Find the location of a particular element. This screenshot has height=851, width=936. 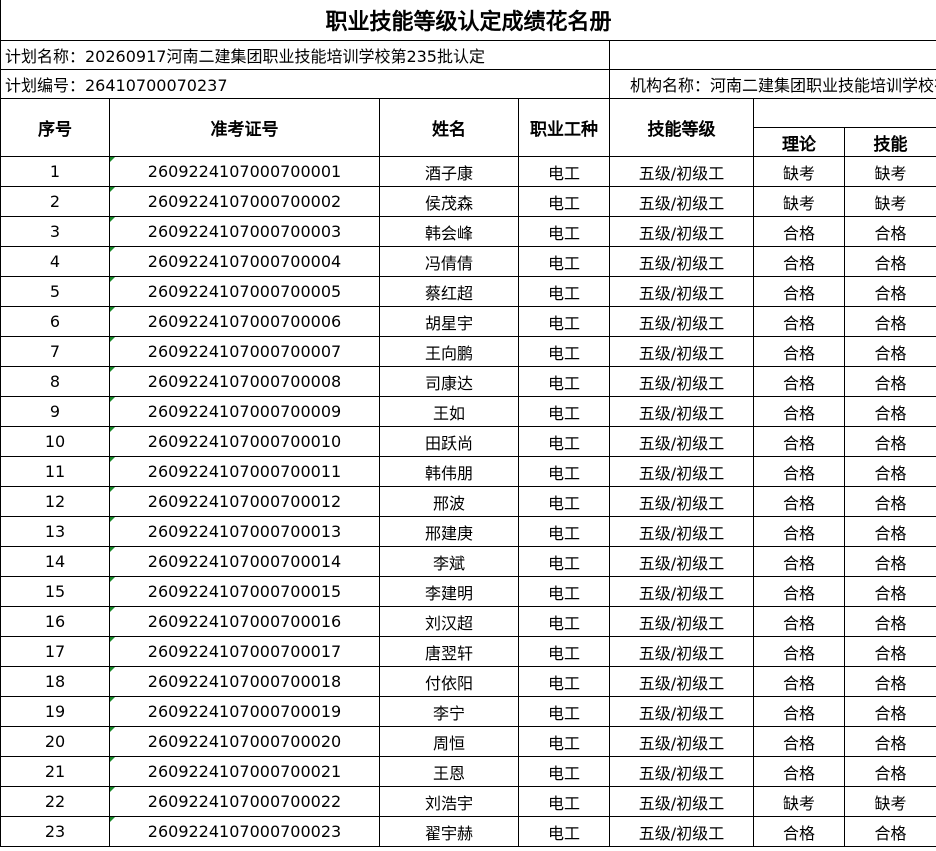

seq-cell: 22 is located at coordinates (55, 801).